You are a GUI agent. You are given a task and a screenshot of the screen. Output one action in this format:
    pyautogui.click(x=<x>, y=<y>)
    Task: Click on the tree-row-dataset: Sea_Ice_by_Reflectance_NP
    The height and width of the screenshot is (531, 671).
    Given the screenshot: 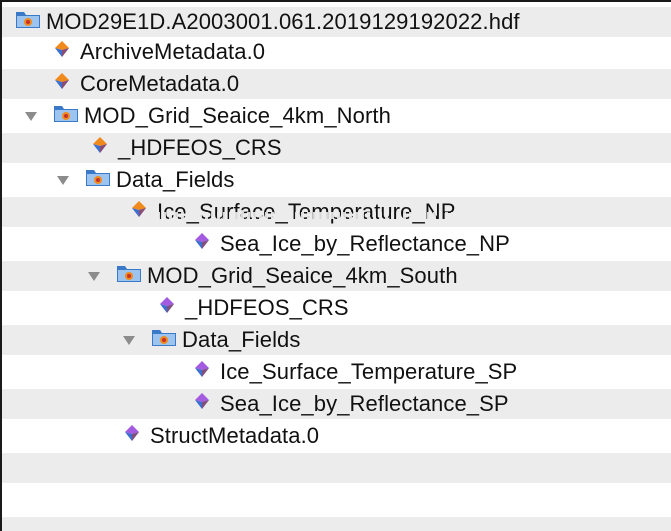 What is the action you would take?
    pyautogui.click(x=336, y=244)
    